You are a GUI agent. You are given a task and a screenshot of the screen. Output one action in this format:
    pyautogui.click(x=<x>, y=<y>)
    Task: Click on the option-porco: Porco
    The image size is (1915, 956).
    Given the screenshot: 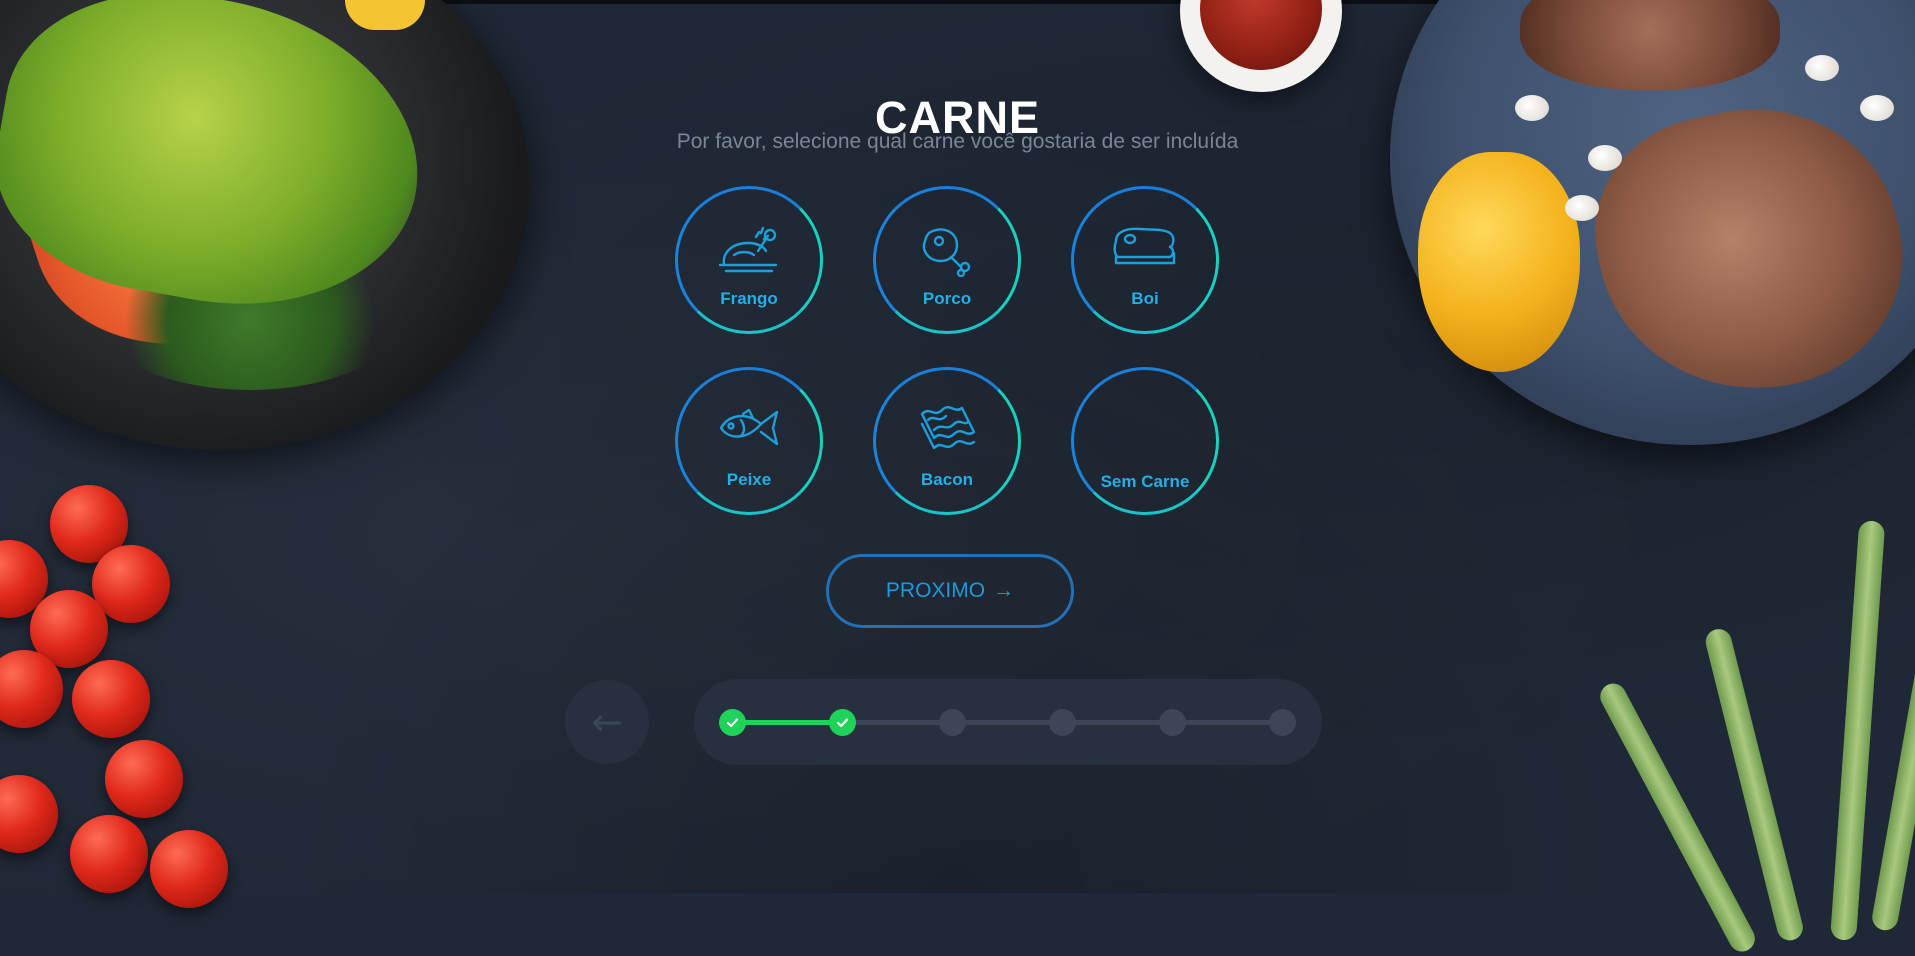 What is the action you would take?
    pyautogui.click(x=947, y=260)
    